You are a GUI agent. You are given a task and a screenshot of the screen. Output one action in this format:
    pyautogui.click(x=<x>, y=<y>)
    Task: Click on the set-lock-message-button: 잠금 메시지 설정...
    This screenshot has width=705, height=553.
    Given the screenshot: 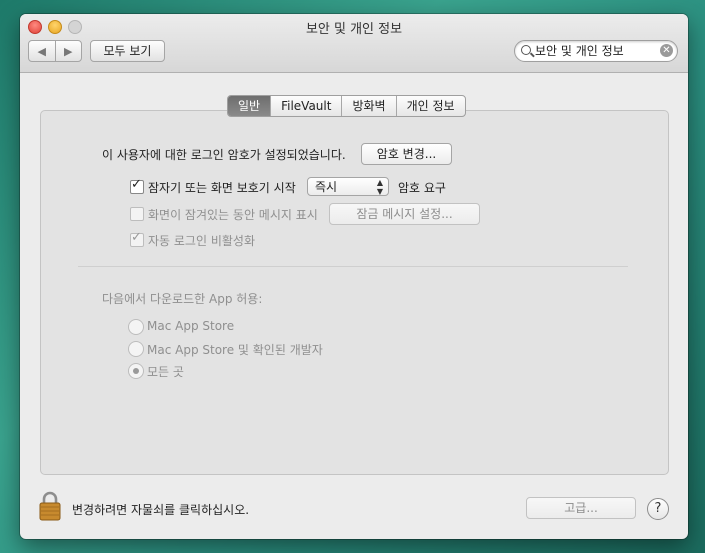 What is the action you would take?
    pyautogui.click(x=404, y=214)
    